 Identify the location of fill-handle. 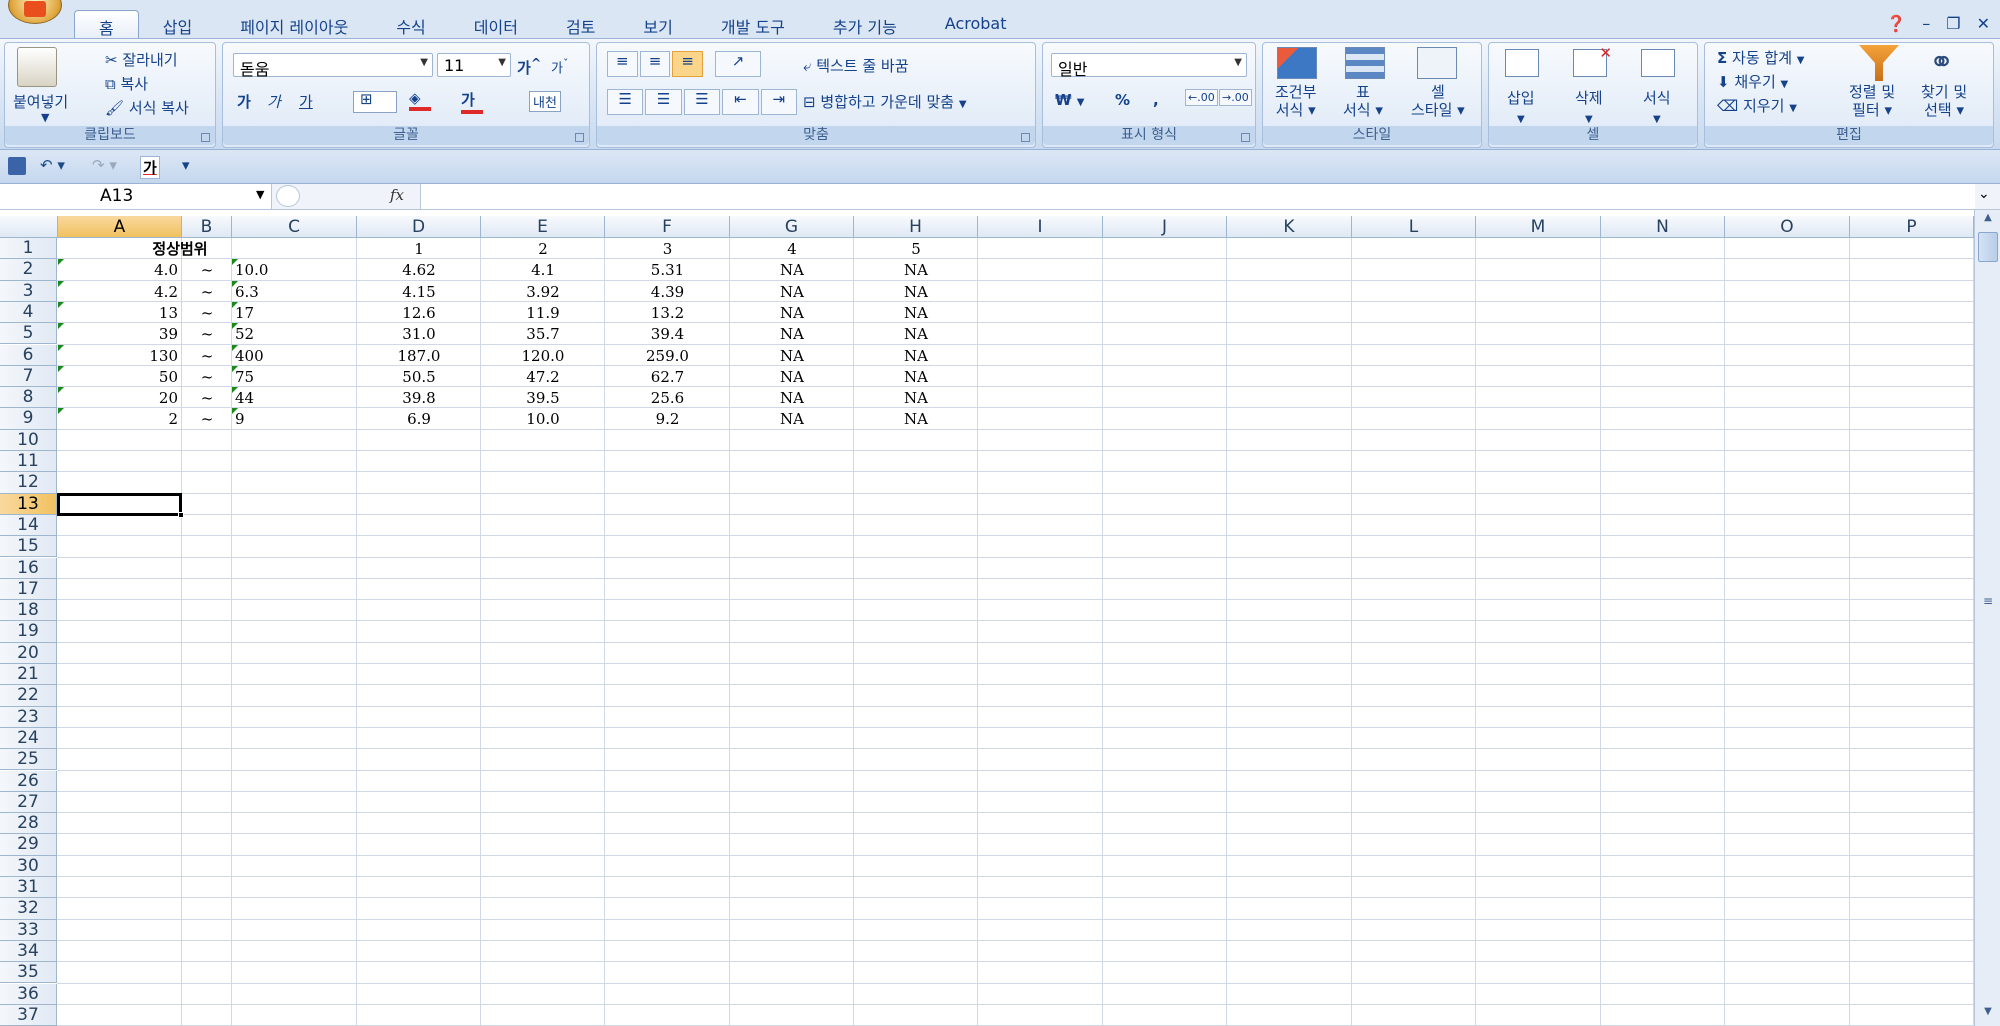
(181, 514).